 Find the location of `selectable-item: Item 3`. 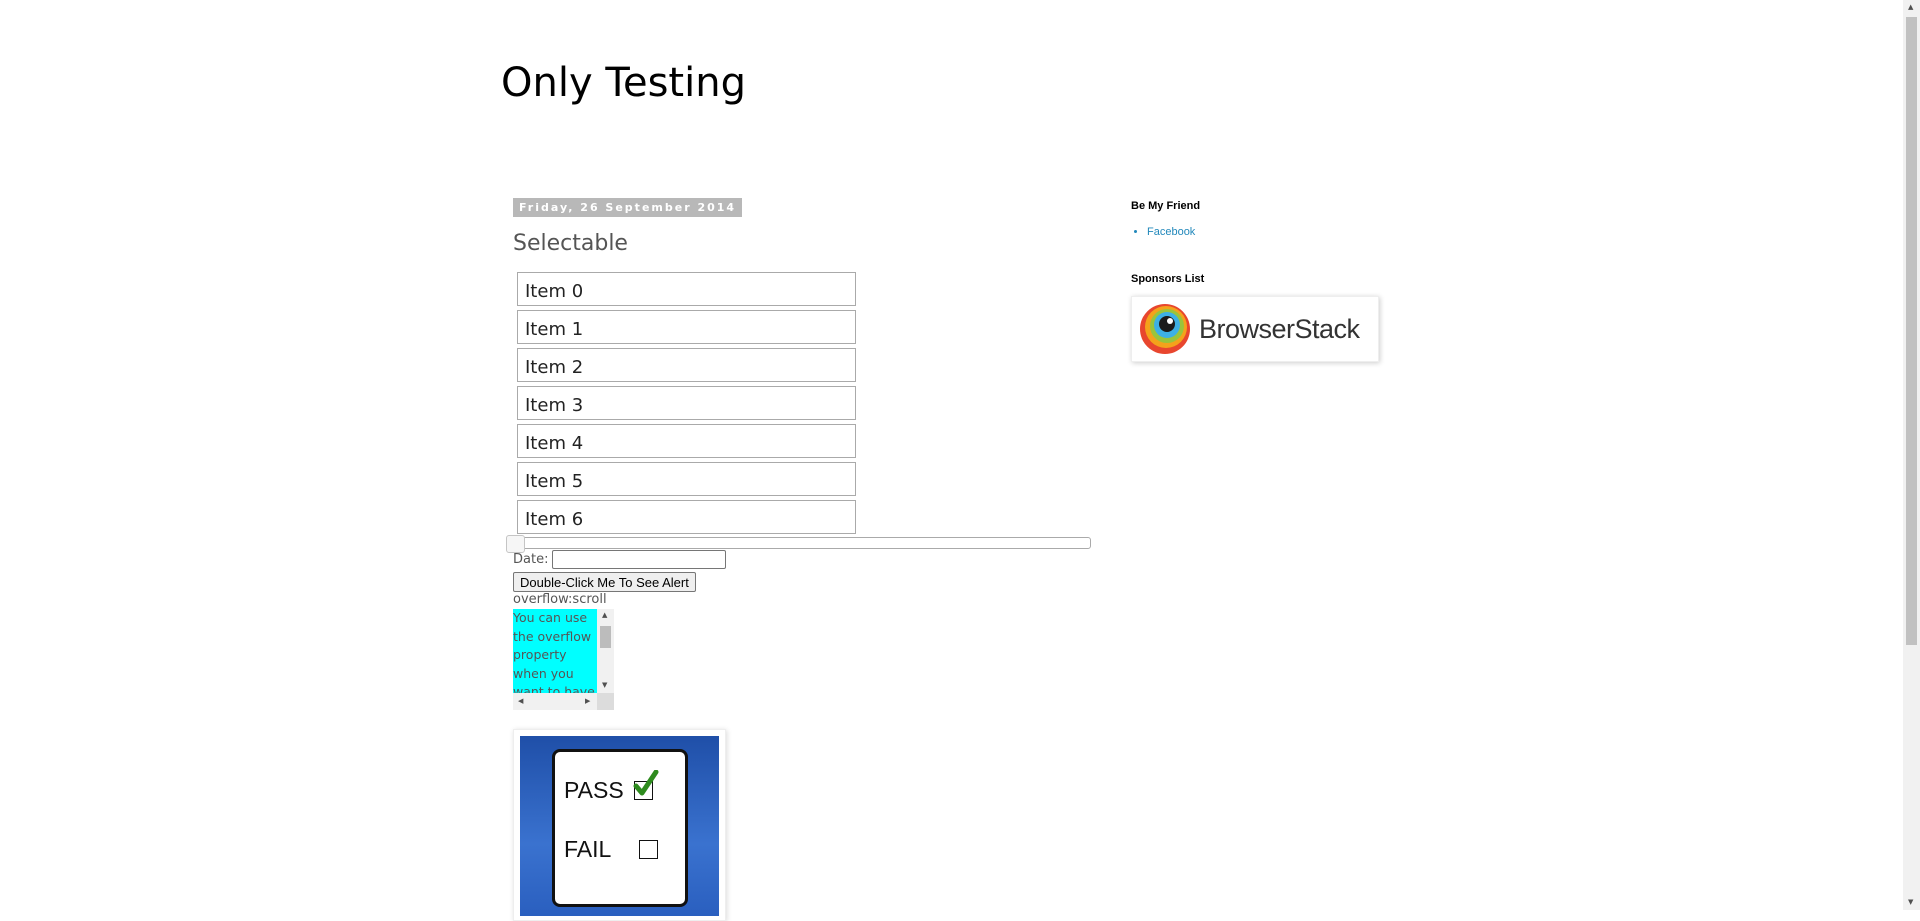

selectable-item: Item 3 is located at coordinates (686, 403).